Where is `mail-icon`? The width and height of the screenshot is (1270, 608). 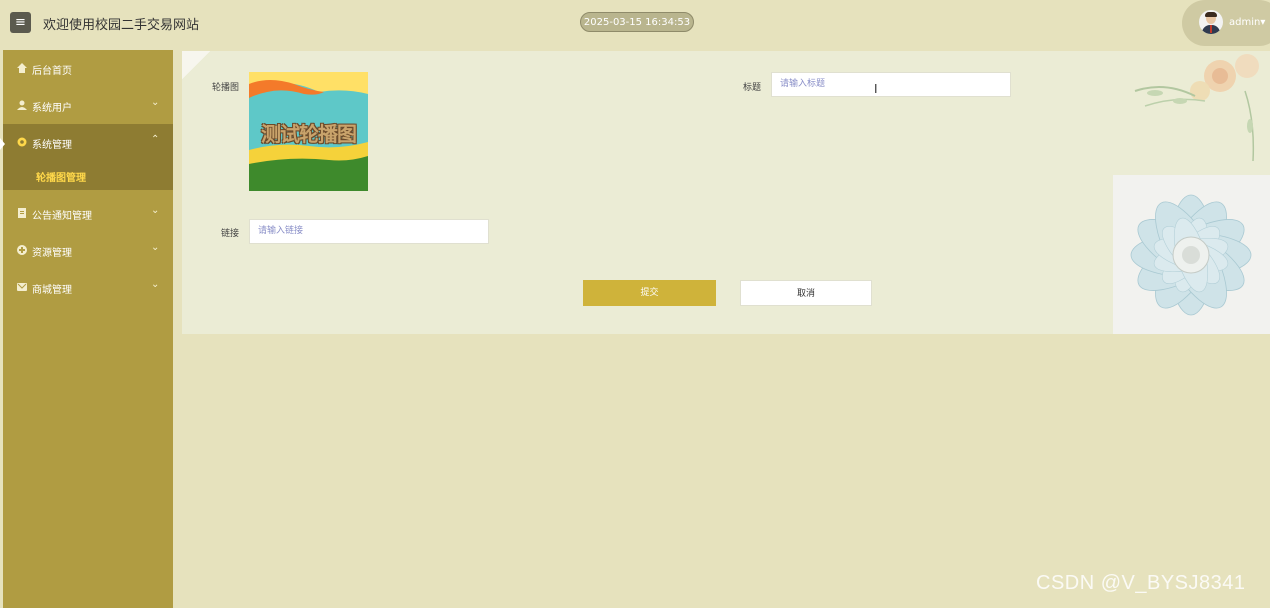
mail-icon is located at coordinates (22, 287).